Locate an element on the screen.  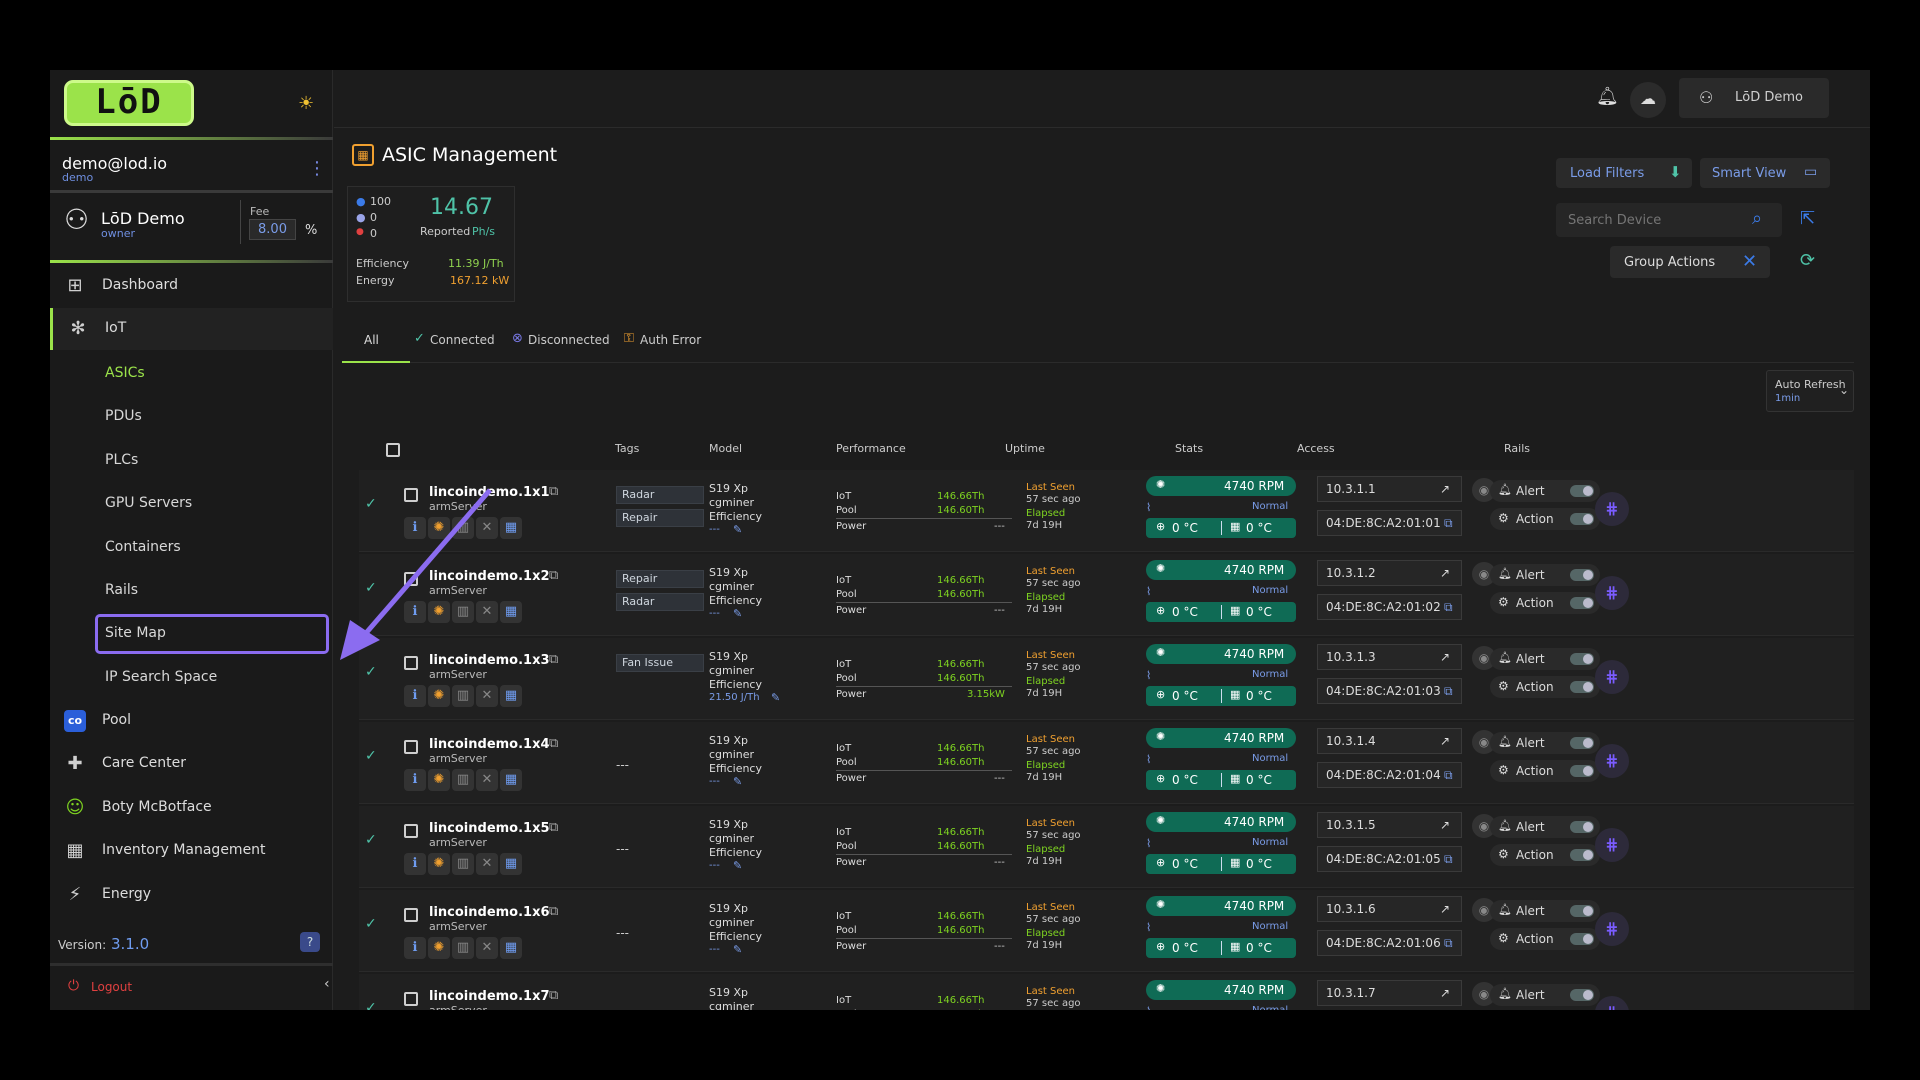
select-all-checkbox is located at coordinates (393, 450).